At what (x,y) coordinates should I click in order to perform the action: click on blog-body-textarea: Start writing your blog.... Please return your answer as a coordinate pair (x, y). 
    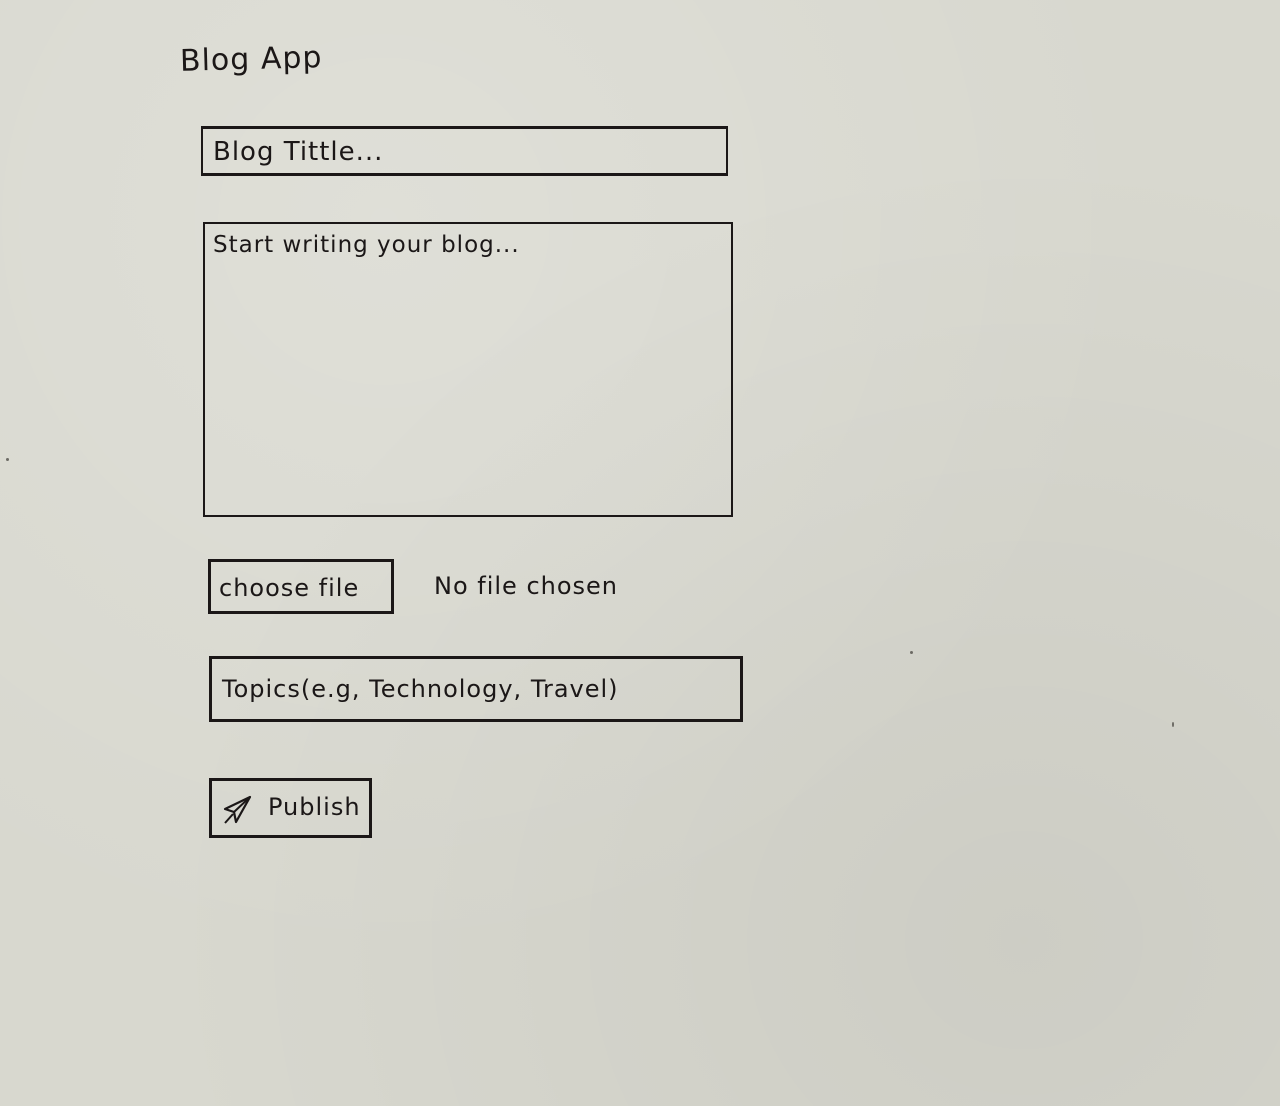
    Looking at the image, I should click on (468, 369).